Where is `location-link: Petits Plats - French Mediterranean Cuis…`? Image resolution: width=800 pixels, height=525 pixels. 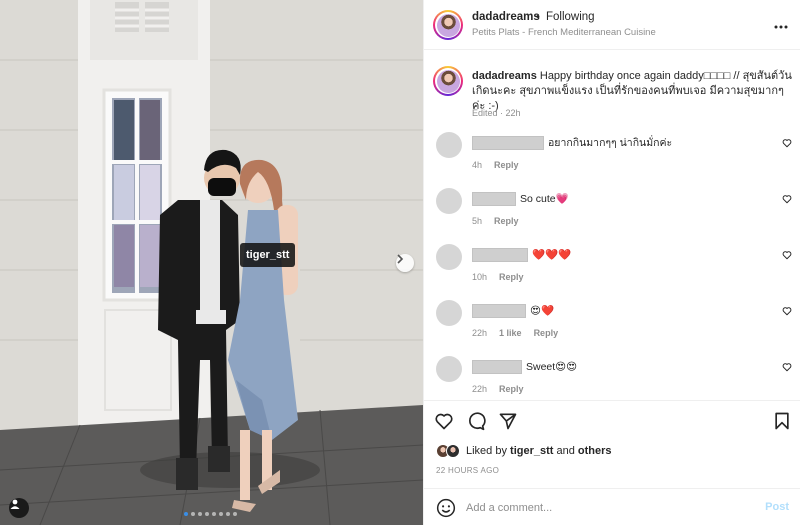 location-link: Petits Plats - French Mediterranean Cuis… is located at coordinates (564, 32).